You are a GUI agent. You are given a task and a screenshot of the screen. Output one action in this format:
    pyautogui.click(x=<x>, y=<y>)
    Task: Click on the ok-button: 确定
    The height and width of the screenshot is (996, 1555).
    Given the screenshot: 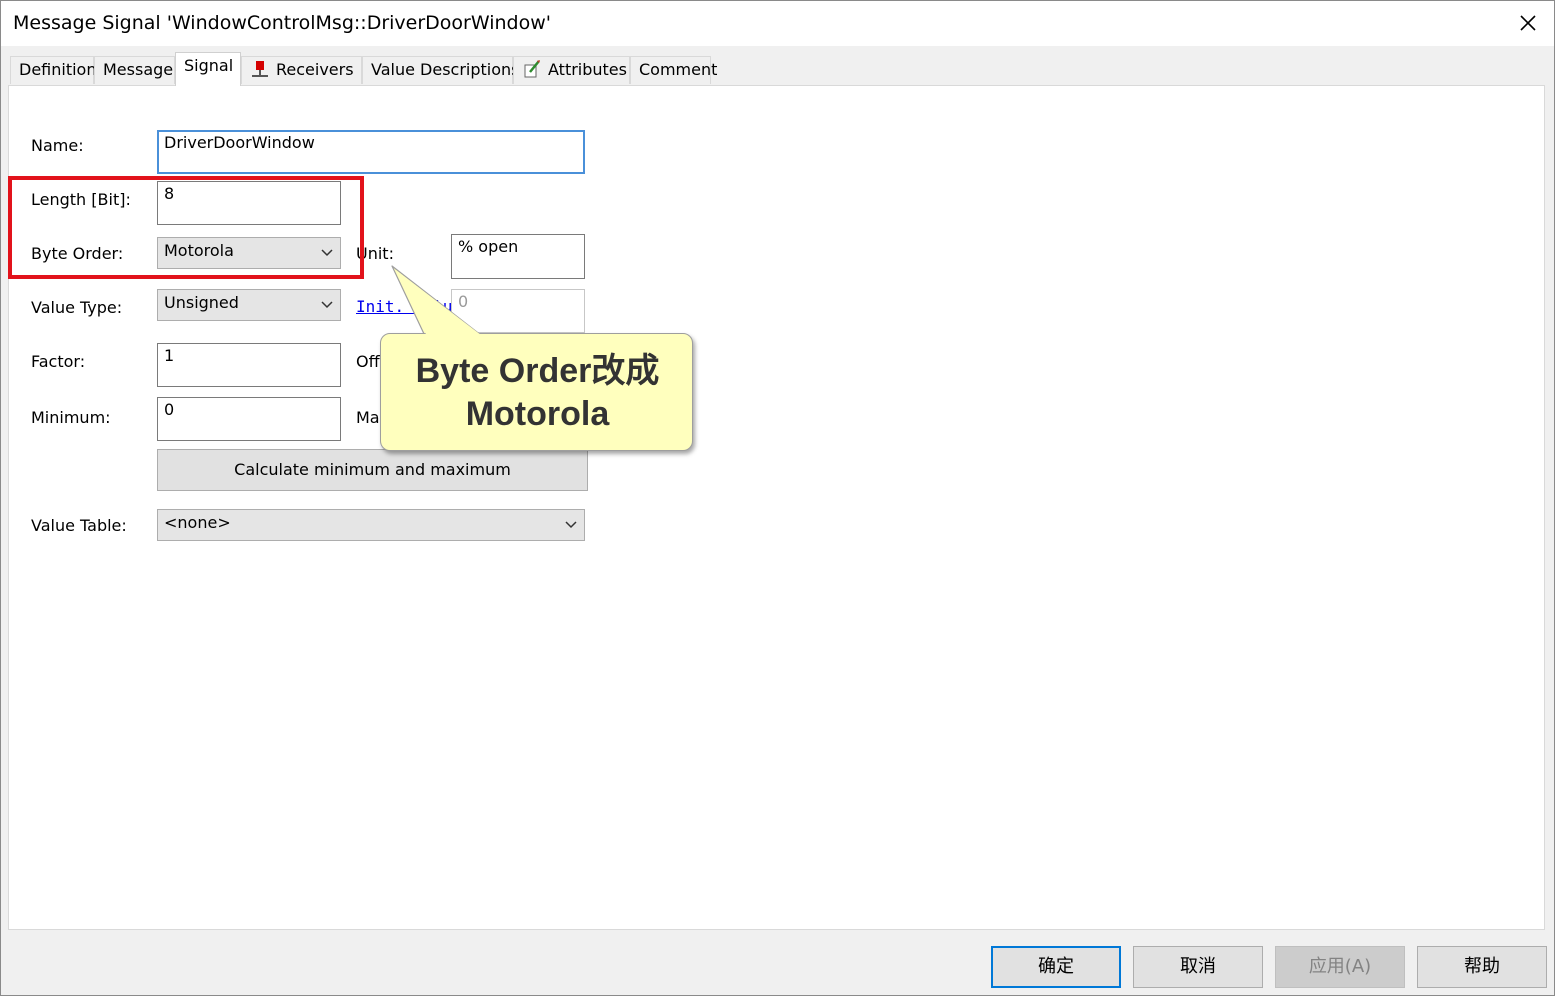 What is the action you would take?
    pyautogui.click(x=1056, y=967)
    